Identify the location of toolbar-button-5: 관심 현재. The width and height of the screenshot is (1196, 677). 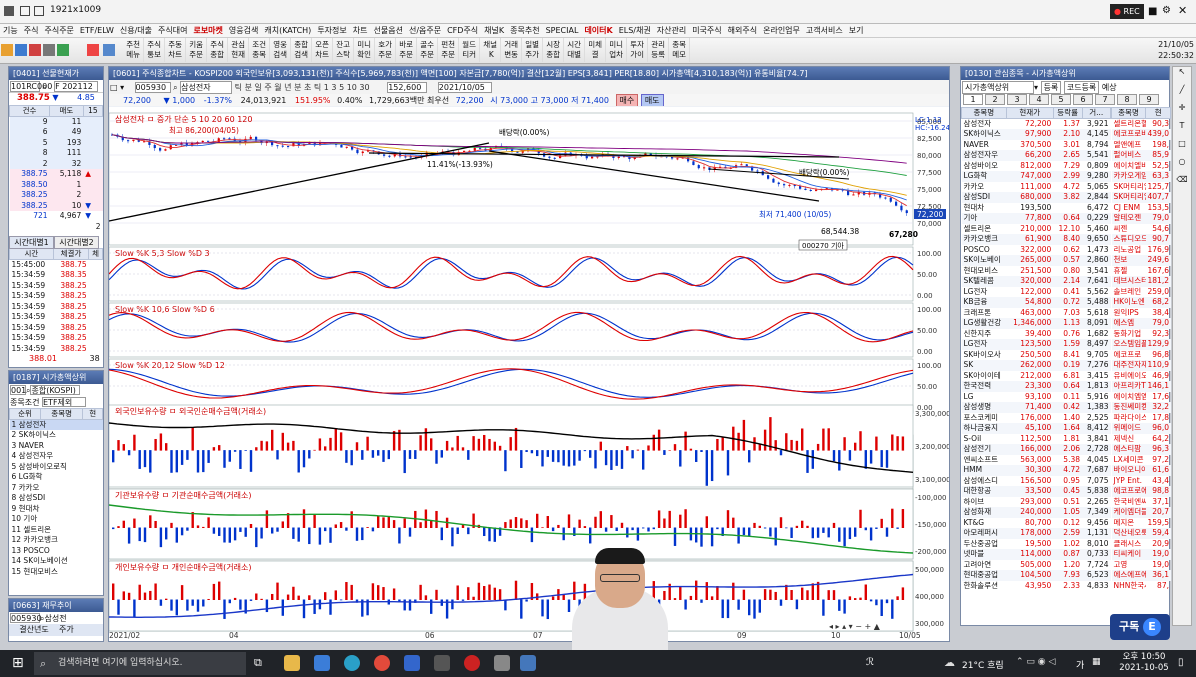
(239, 50).